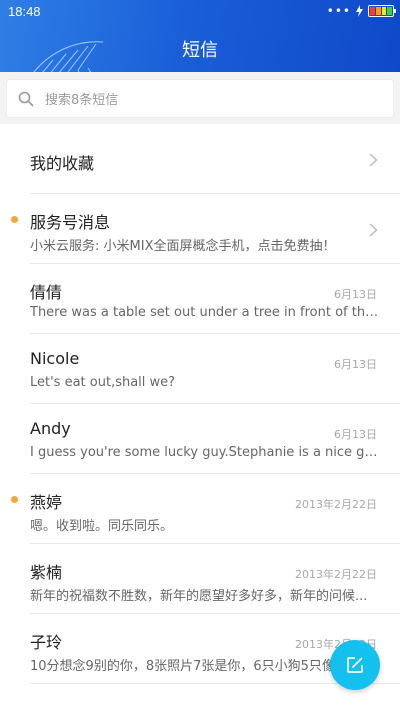 The height and width of the screenshot is (711, 400). I want to click on search-placeholder: 搜索8条短信, so click(82, 100).